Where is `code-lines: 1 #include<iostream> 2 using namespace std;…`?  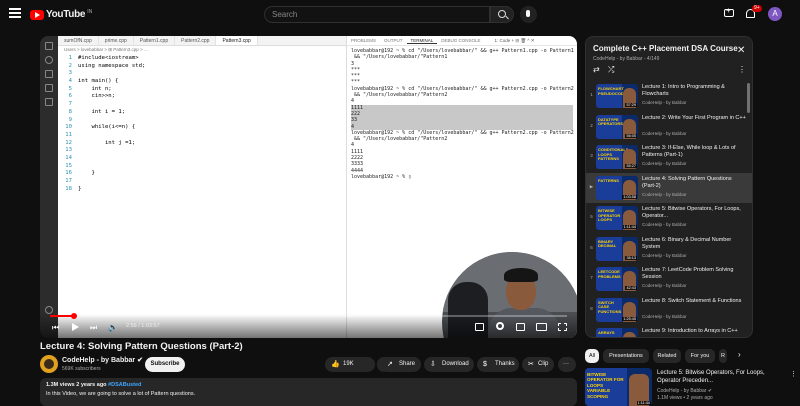
code-lines: 1 #include<iostream> 2 using namespace std;… is located at coordinates (101, 124).